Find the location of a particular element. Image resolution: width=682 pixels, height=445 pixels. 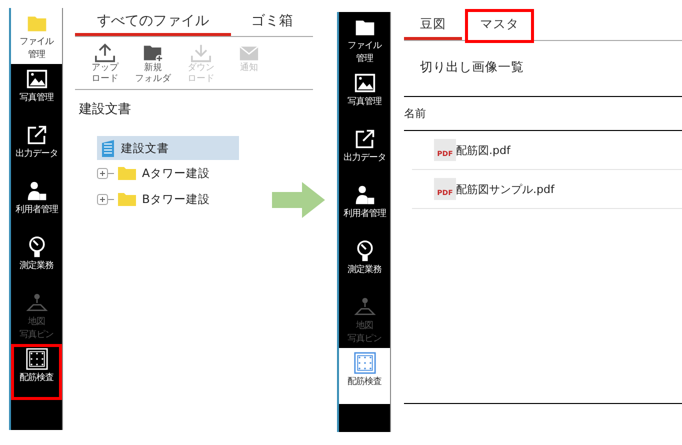

file-name: 配筋図サンプル.pdf is located at coordinates (505, 189).